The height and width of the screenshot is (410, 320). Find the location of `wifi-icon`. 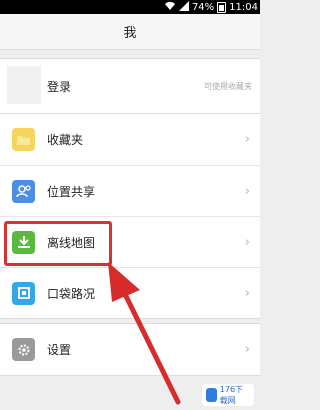

wifi-icon is located at coordinates (170, 7).